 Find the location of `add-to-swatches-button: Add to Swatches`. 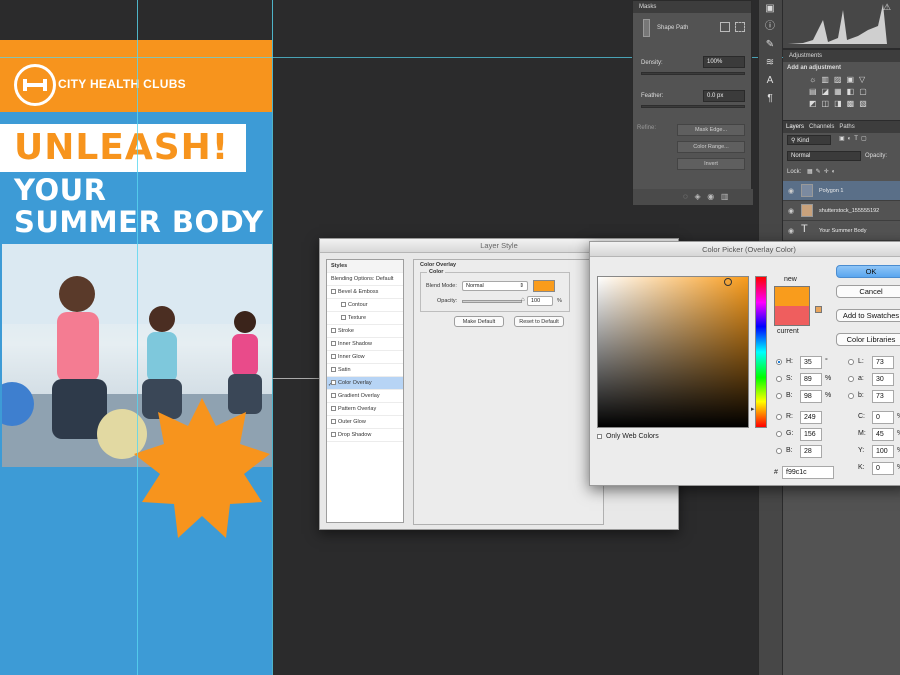

add-to-swatches-button: Add to Swatches is located at coordinates (868, 315).